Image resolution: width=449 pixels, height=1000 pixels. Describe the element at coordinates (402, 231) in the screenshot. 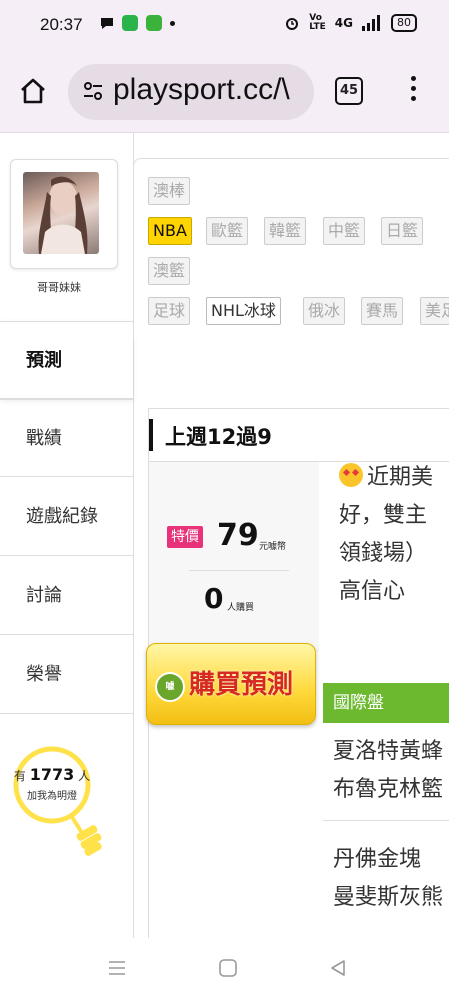

I see `league-chip-japan-basketball: 日籃` at that location.